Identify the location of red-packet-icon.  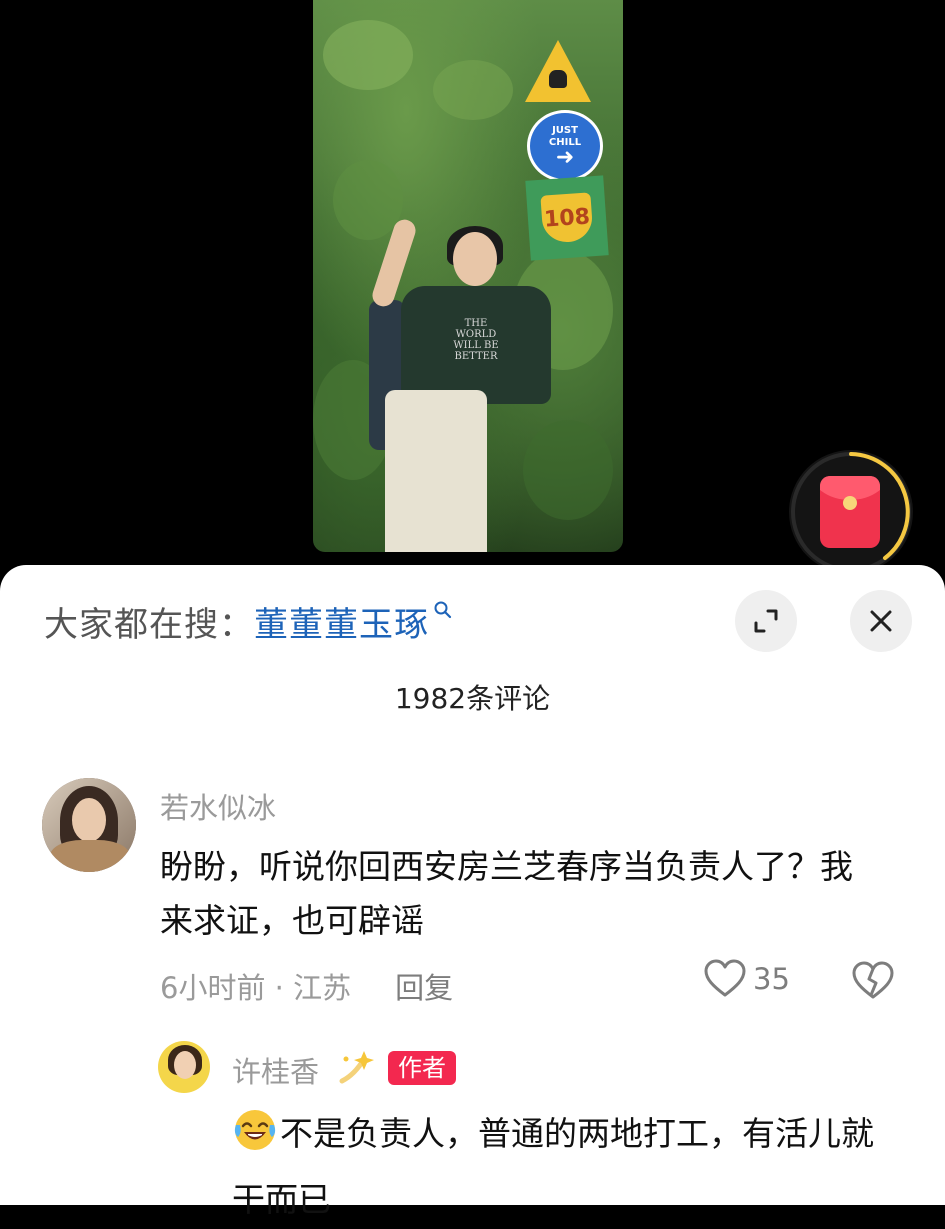
(850, 512).